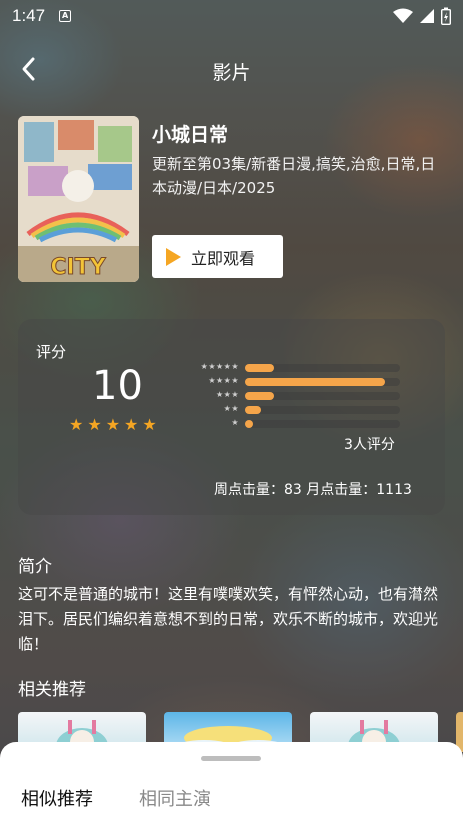  I want to click on top-bar: 影片, so click(231, 69).